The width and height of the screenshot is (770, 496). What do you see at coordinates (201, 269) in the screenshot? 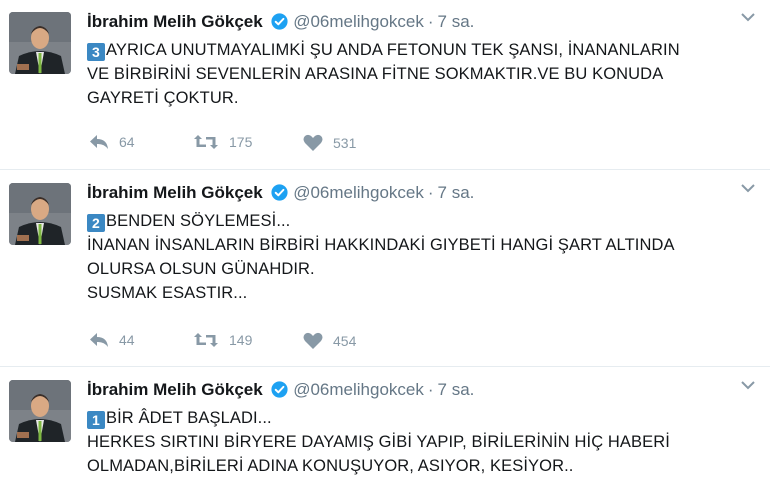
I see `text-line: OLURSA OLSUN GÜNAHDIR.` at bounding box center [201, 269].